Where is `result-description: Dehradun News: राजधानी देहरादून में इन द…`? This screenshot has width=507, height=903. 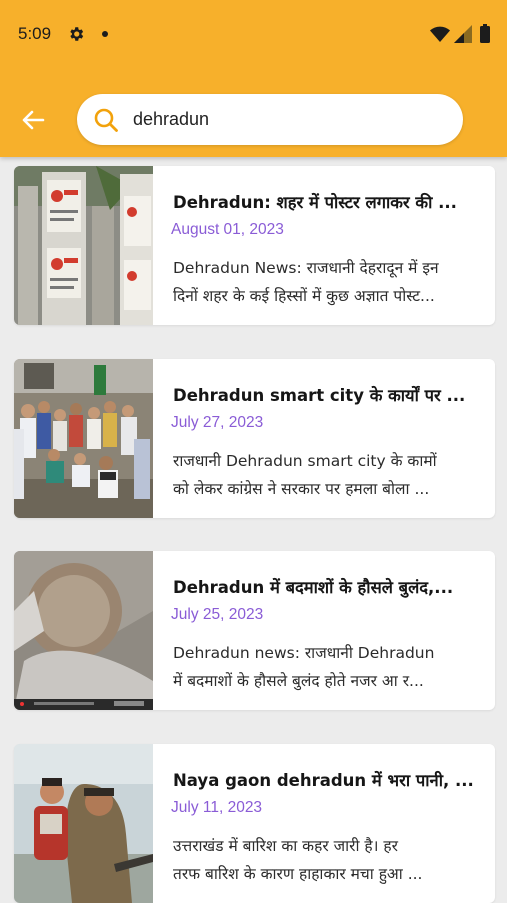
result-description: Dehradun News: राजधानी देहरादून में इन द… is located at coordinates (323, 282).